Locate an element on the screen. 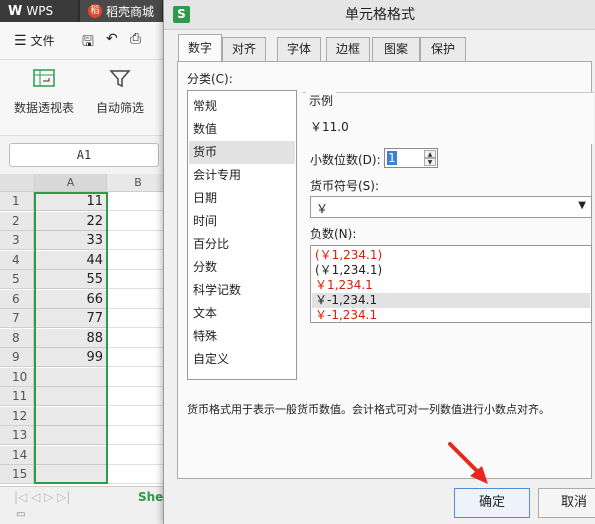 This screenshot has height=524, width=595. name-box: A1 is located at coordinates (84, 155).